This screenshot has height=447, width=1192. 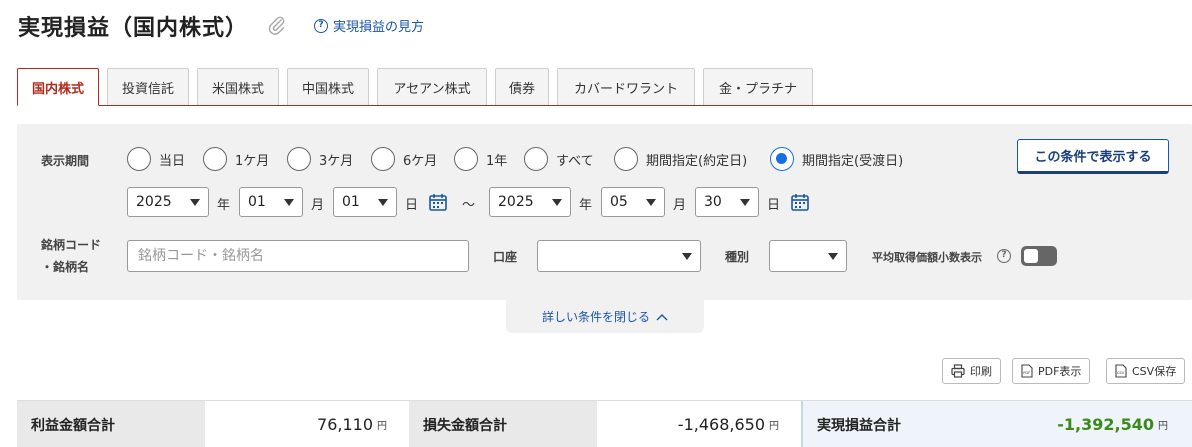 What do you see at coordinates (619, 256) in the screenshot?
I see `account-select` at bounding box center [619, 256].